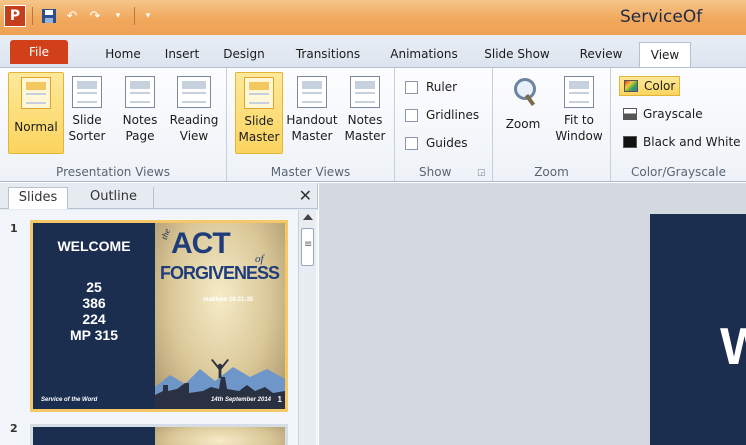 The image size is (746, 445). What do you see at coordinates (94, 246) in the screenshot?
I see `slide-1-welcome: WELCOME` at bounding box center [94, 246].